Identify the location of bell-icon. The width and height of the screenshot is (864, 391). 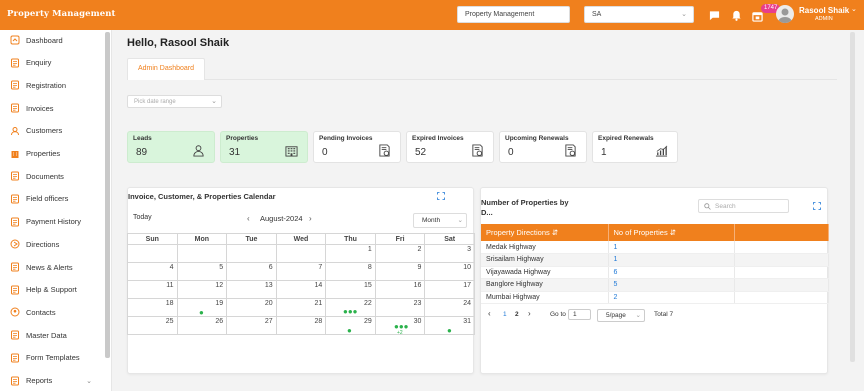
(736, 15).